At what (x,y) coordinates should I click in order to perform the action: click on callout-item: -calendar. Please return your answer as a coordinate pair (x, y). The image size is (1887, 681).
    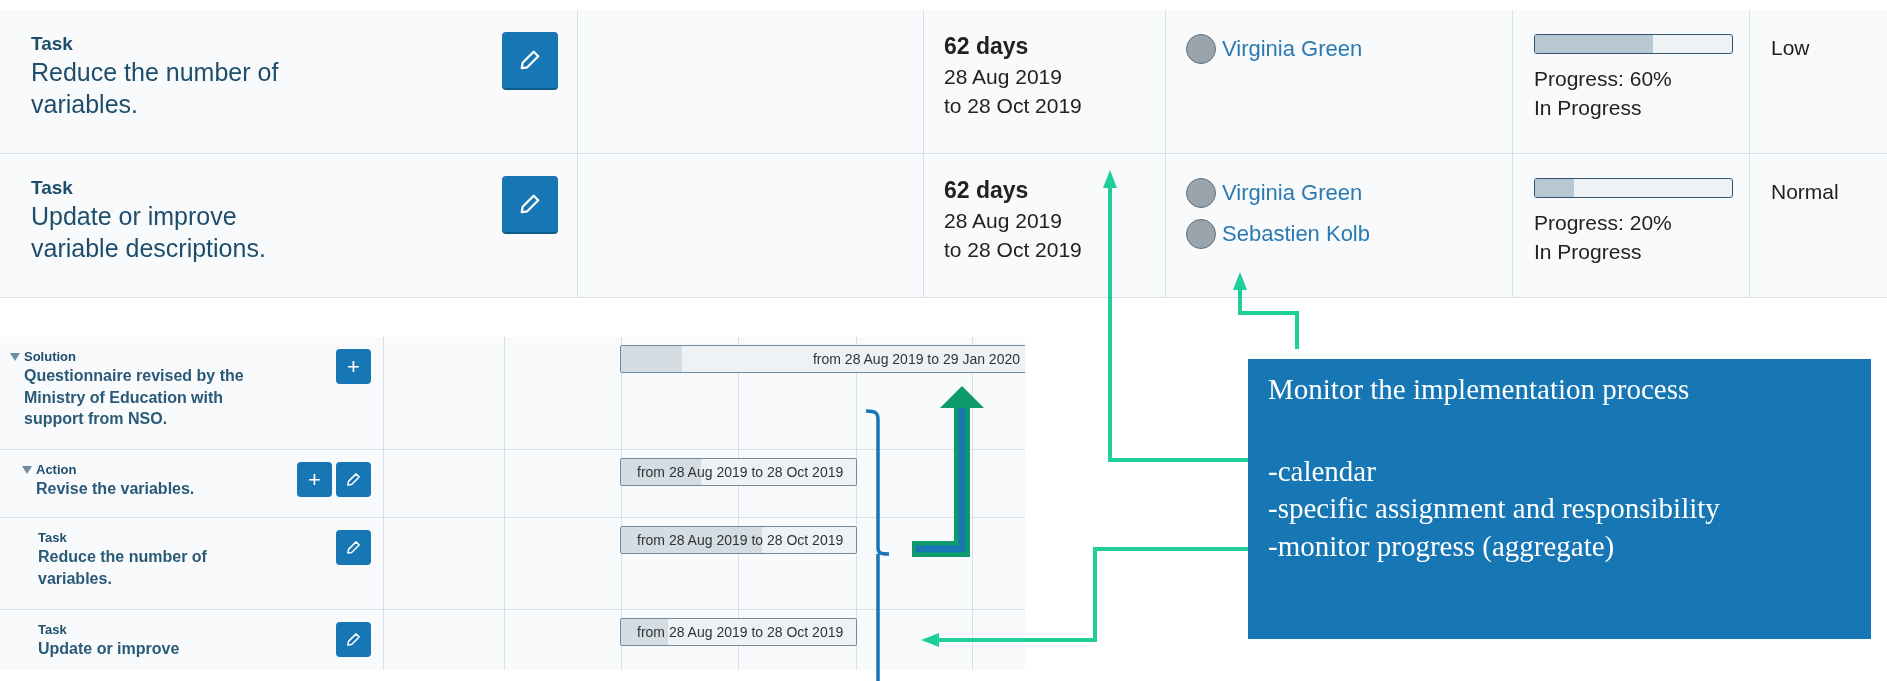
    Looking at the image, I should click on (1322, 471).